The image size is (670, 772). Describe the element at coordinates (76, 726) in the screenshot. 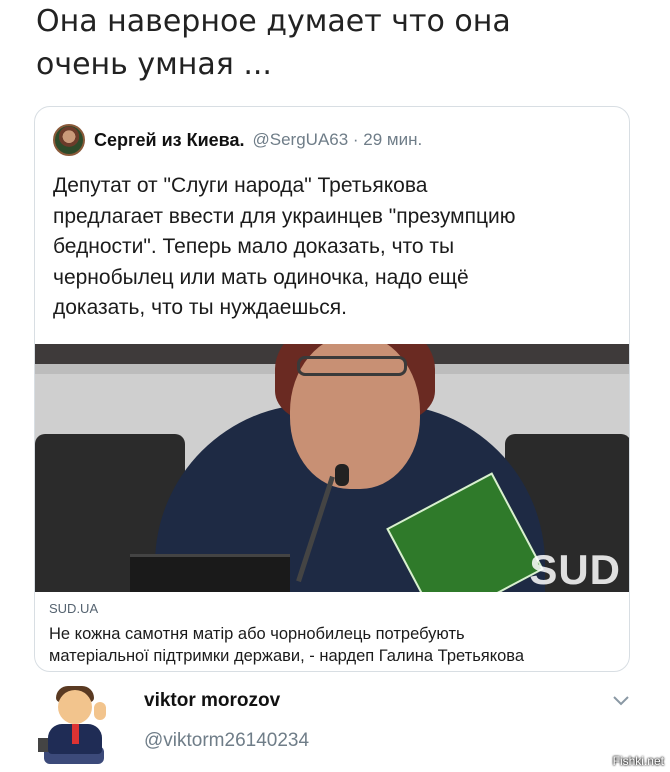

I see `reply-avatar` at that location.